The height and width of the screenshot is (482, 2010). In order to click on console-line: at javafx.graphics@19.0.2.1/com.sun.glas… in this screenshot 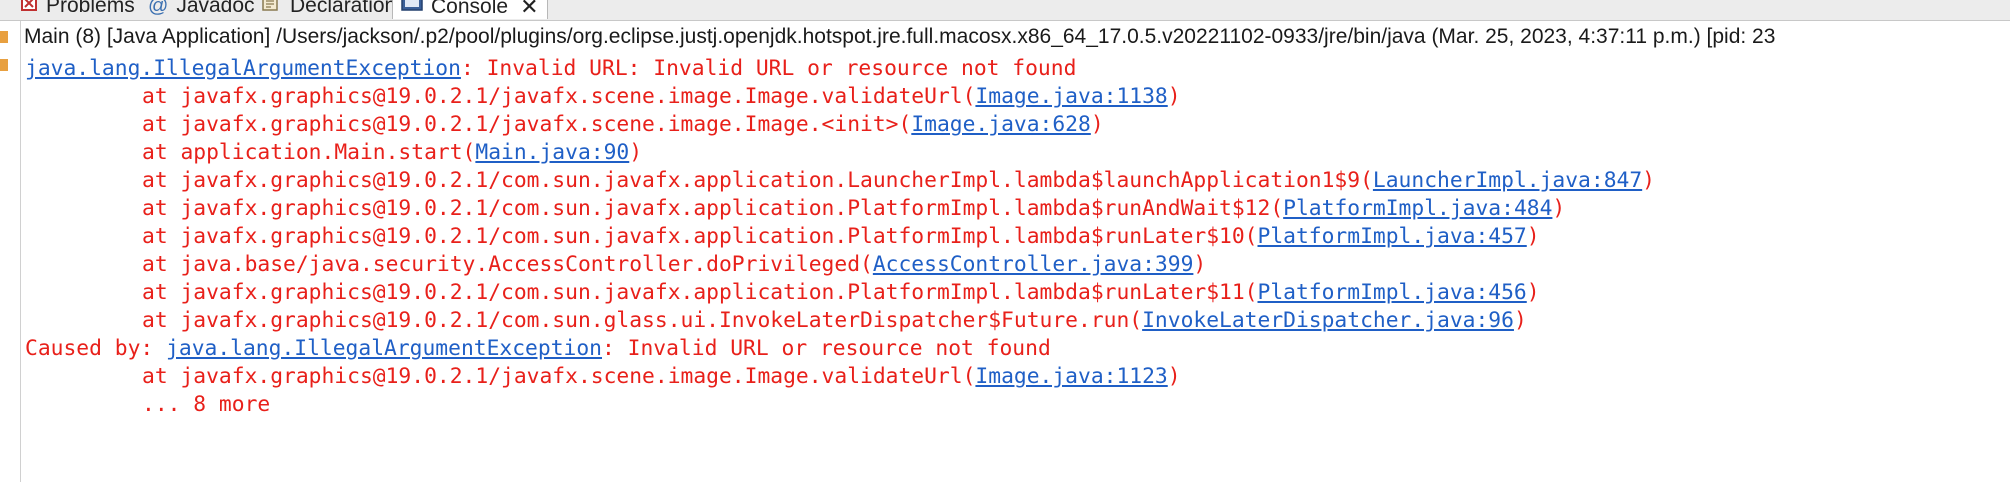, I will do `click(1015, 321)`.